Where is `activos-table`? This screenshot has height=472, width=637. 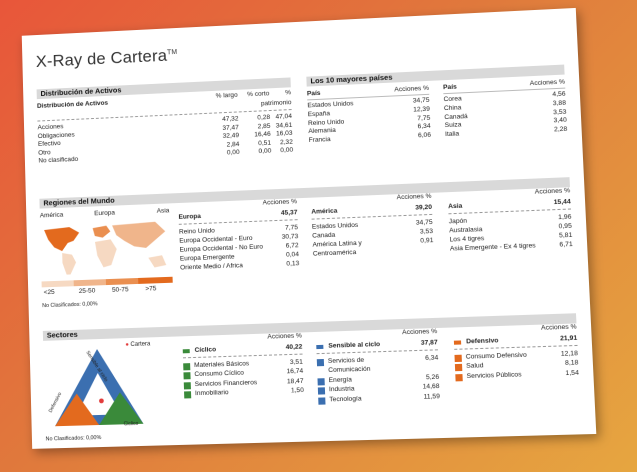 activos-table is located at coordinates (299, 22).